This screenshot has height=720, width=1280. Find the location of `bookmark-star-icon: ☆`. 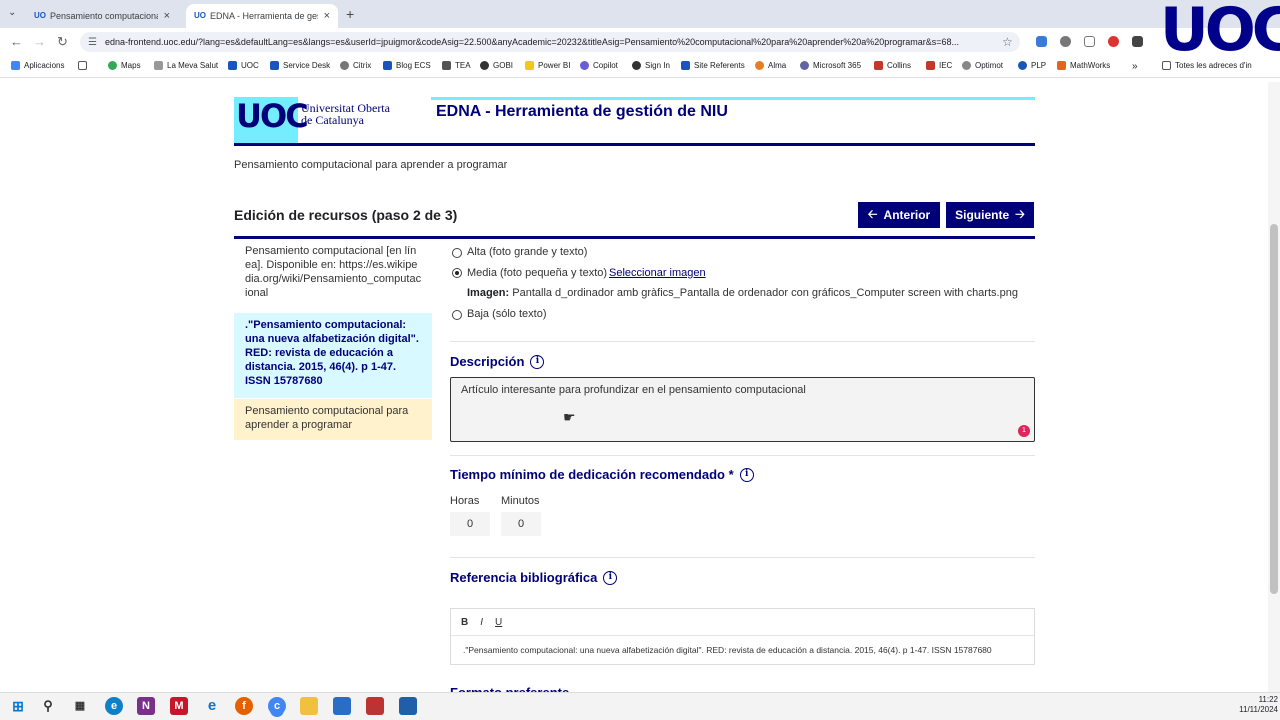

bookmark-star-icon: ☆ is located at coordinates (1007, 42).